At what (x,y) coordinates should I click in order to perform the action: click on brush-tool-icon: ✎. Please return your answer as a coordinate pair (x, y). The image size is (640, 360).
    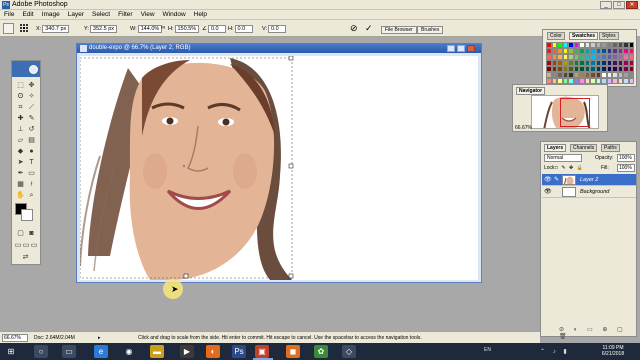
    Looking at the image, I should click on (31, 118).